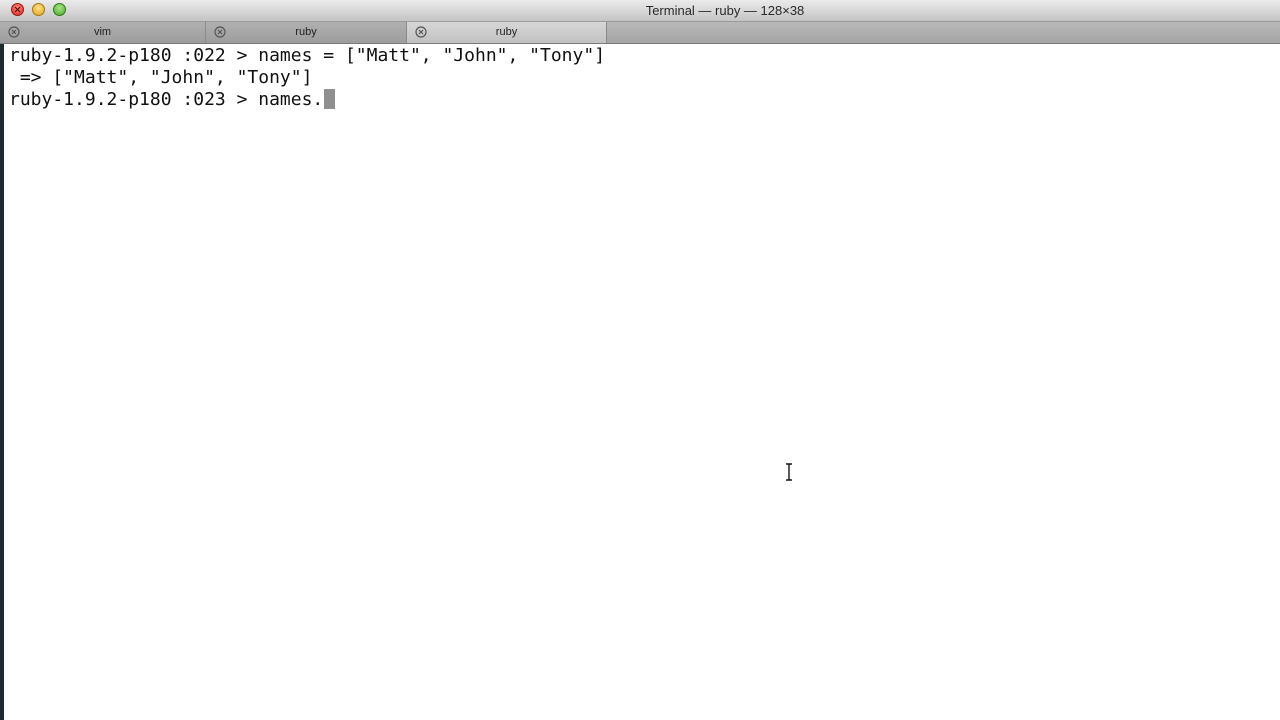 This screenshot has width=1280, height=720. Describe the element at coordinates (640, 11) in the screenshot. I see `title-bar: Terminal — ruby — 128×38` at that location.